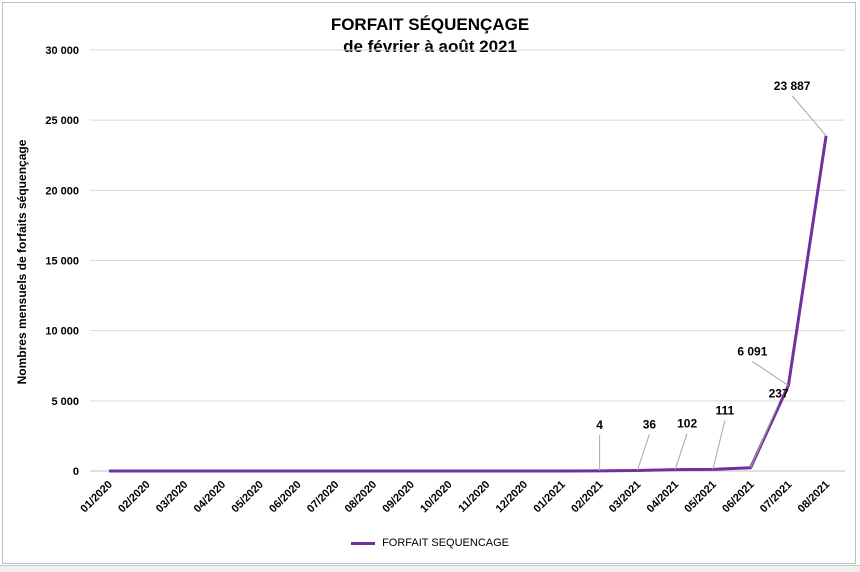 This screenshot has height=572, width=860. Describe the element at coordinates (363, 543) in the screenshot. I see `legend-swatch` at that location.